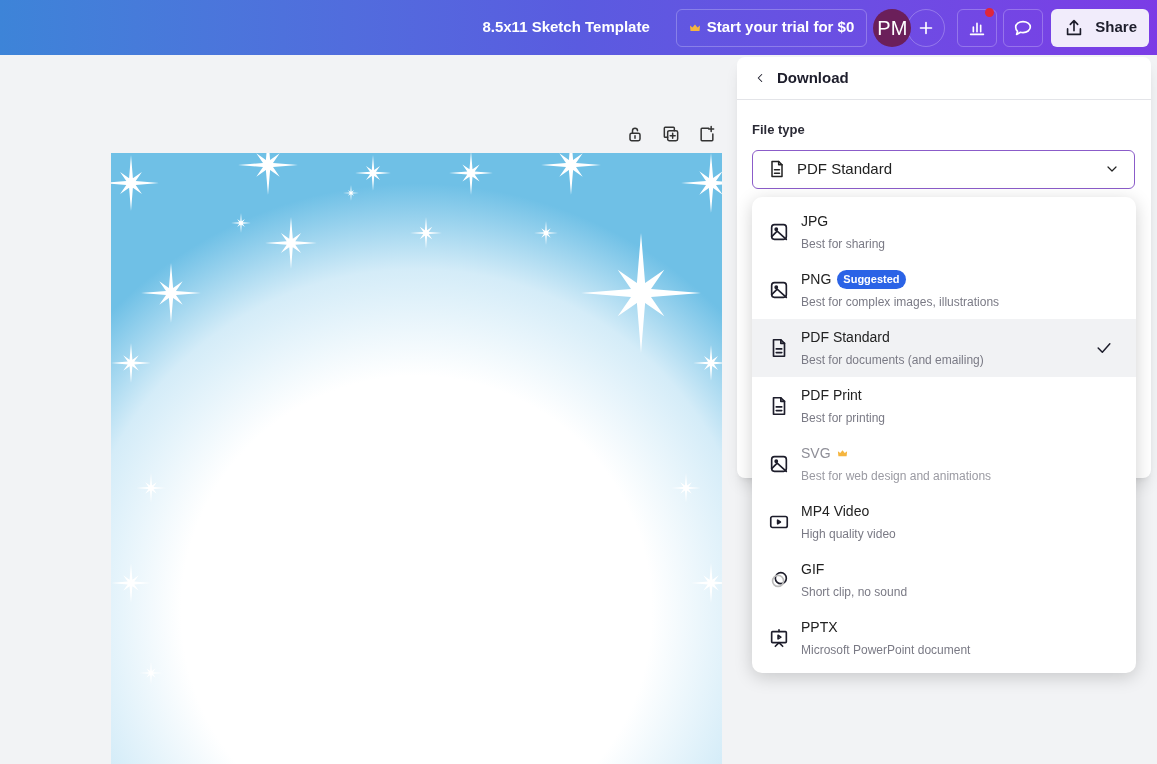 Image resolution: width=1157 pixels, height=764 pixels. Describe the element at coordinates (893, 360) in the screenshot. I see `option-description: Best for documents (and emailing)` at that location.